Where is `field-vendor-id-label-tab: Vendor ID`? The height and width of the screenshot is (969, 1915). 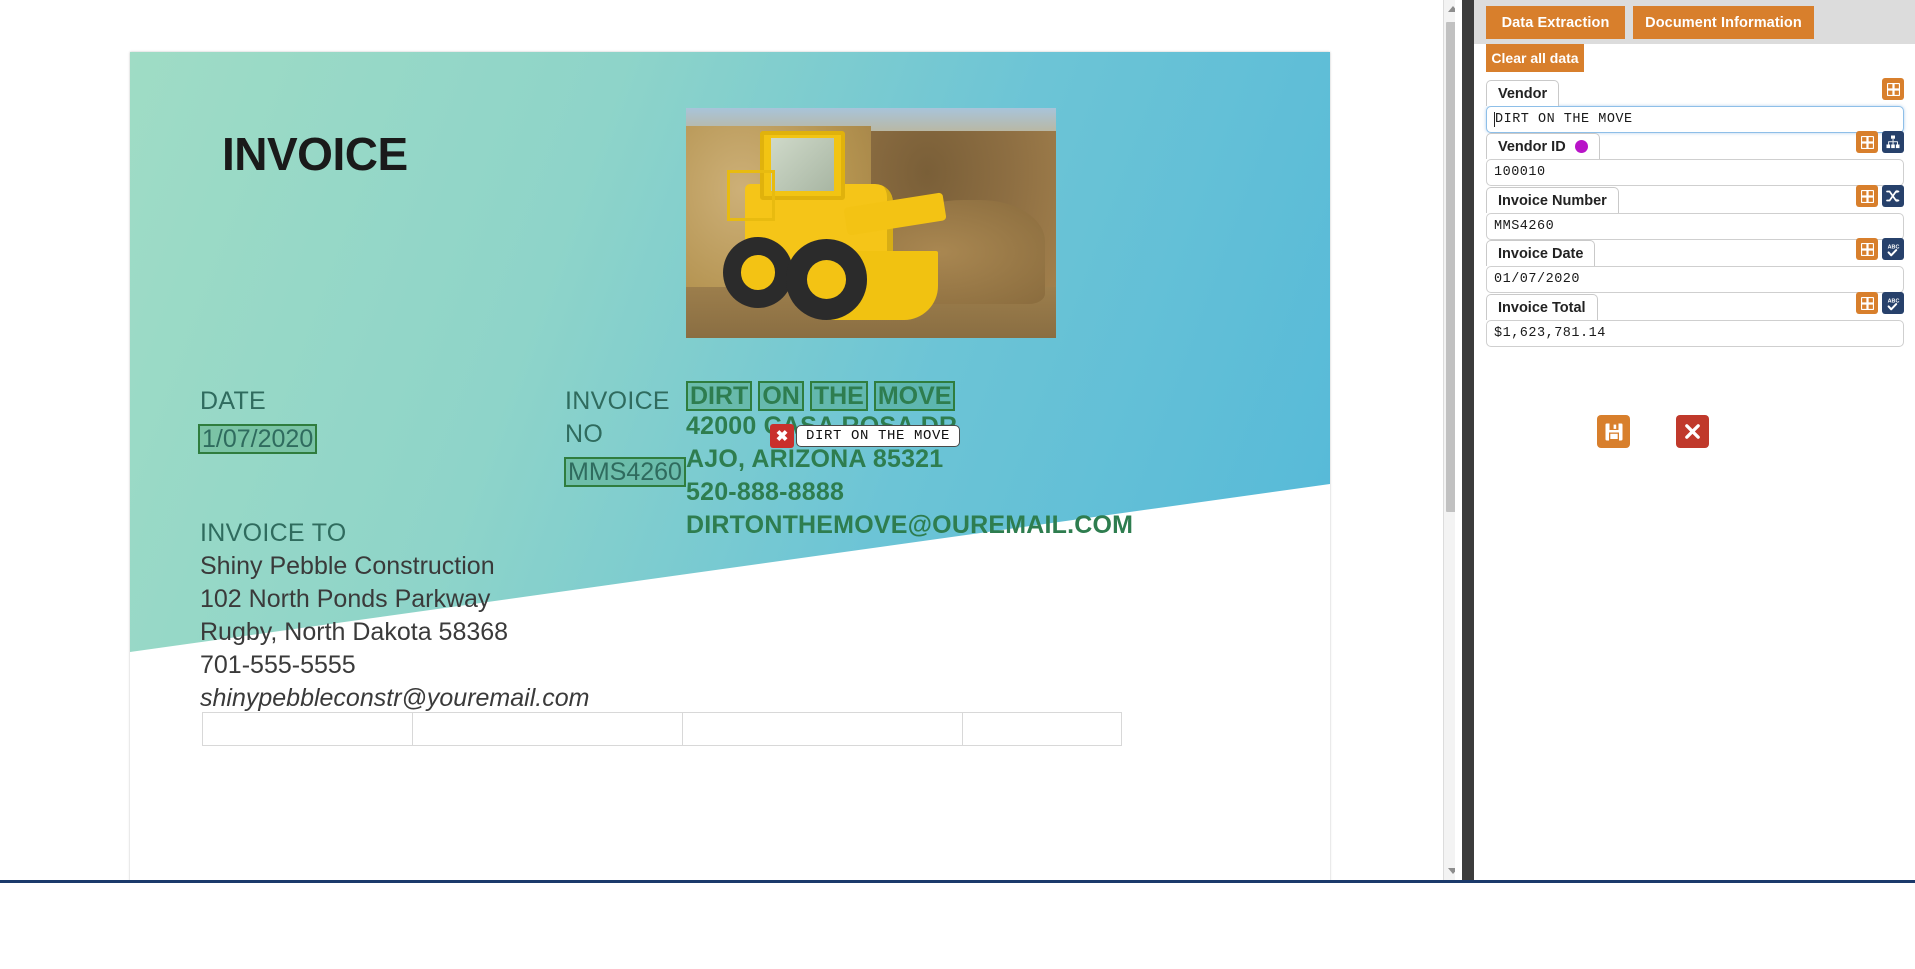 field-vendor-id-label-tab: Vendor ID is located at coordinates (1543, 146).